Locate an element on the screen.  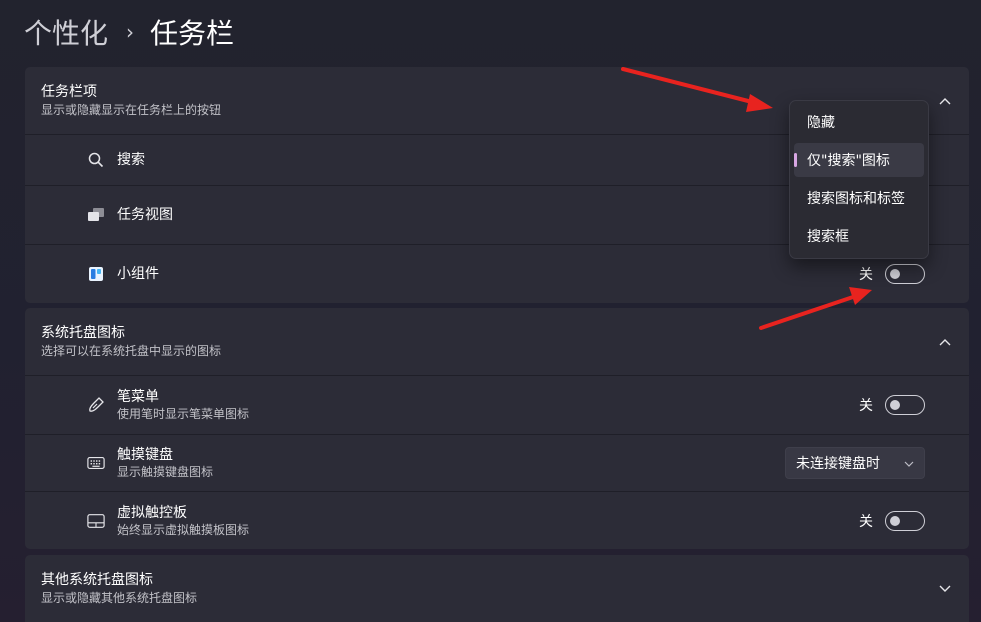
pen-menu-toggle is located at coordinates (905, 405).